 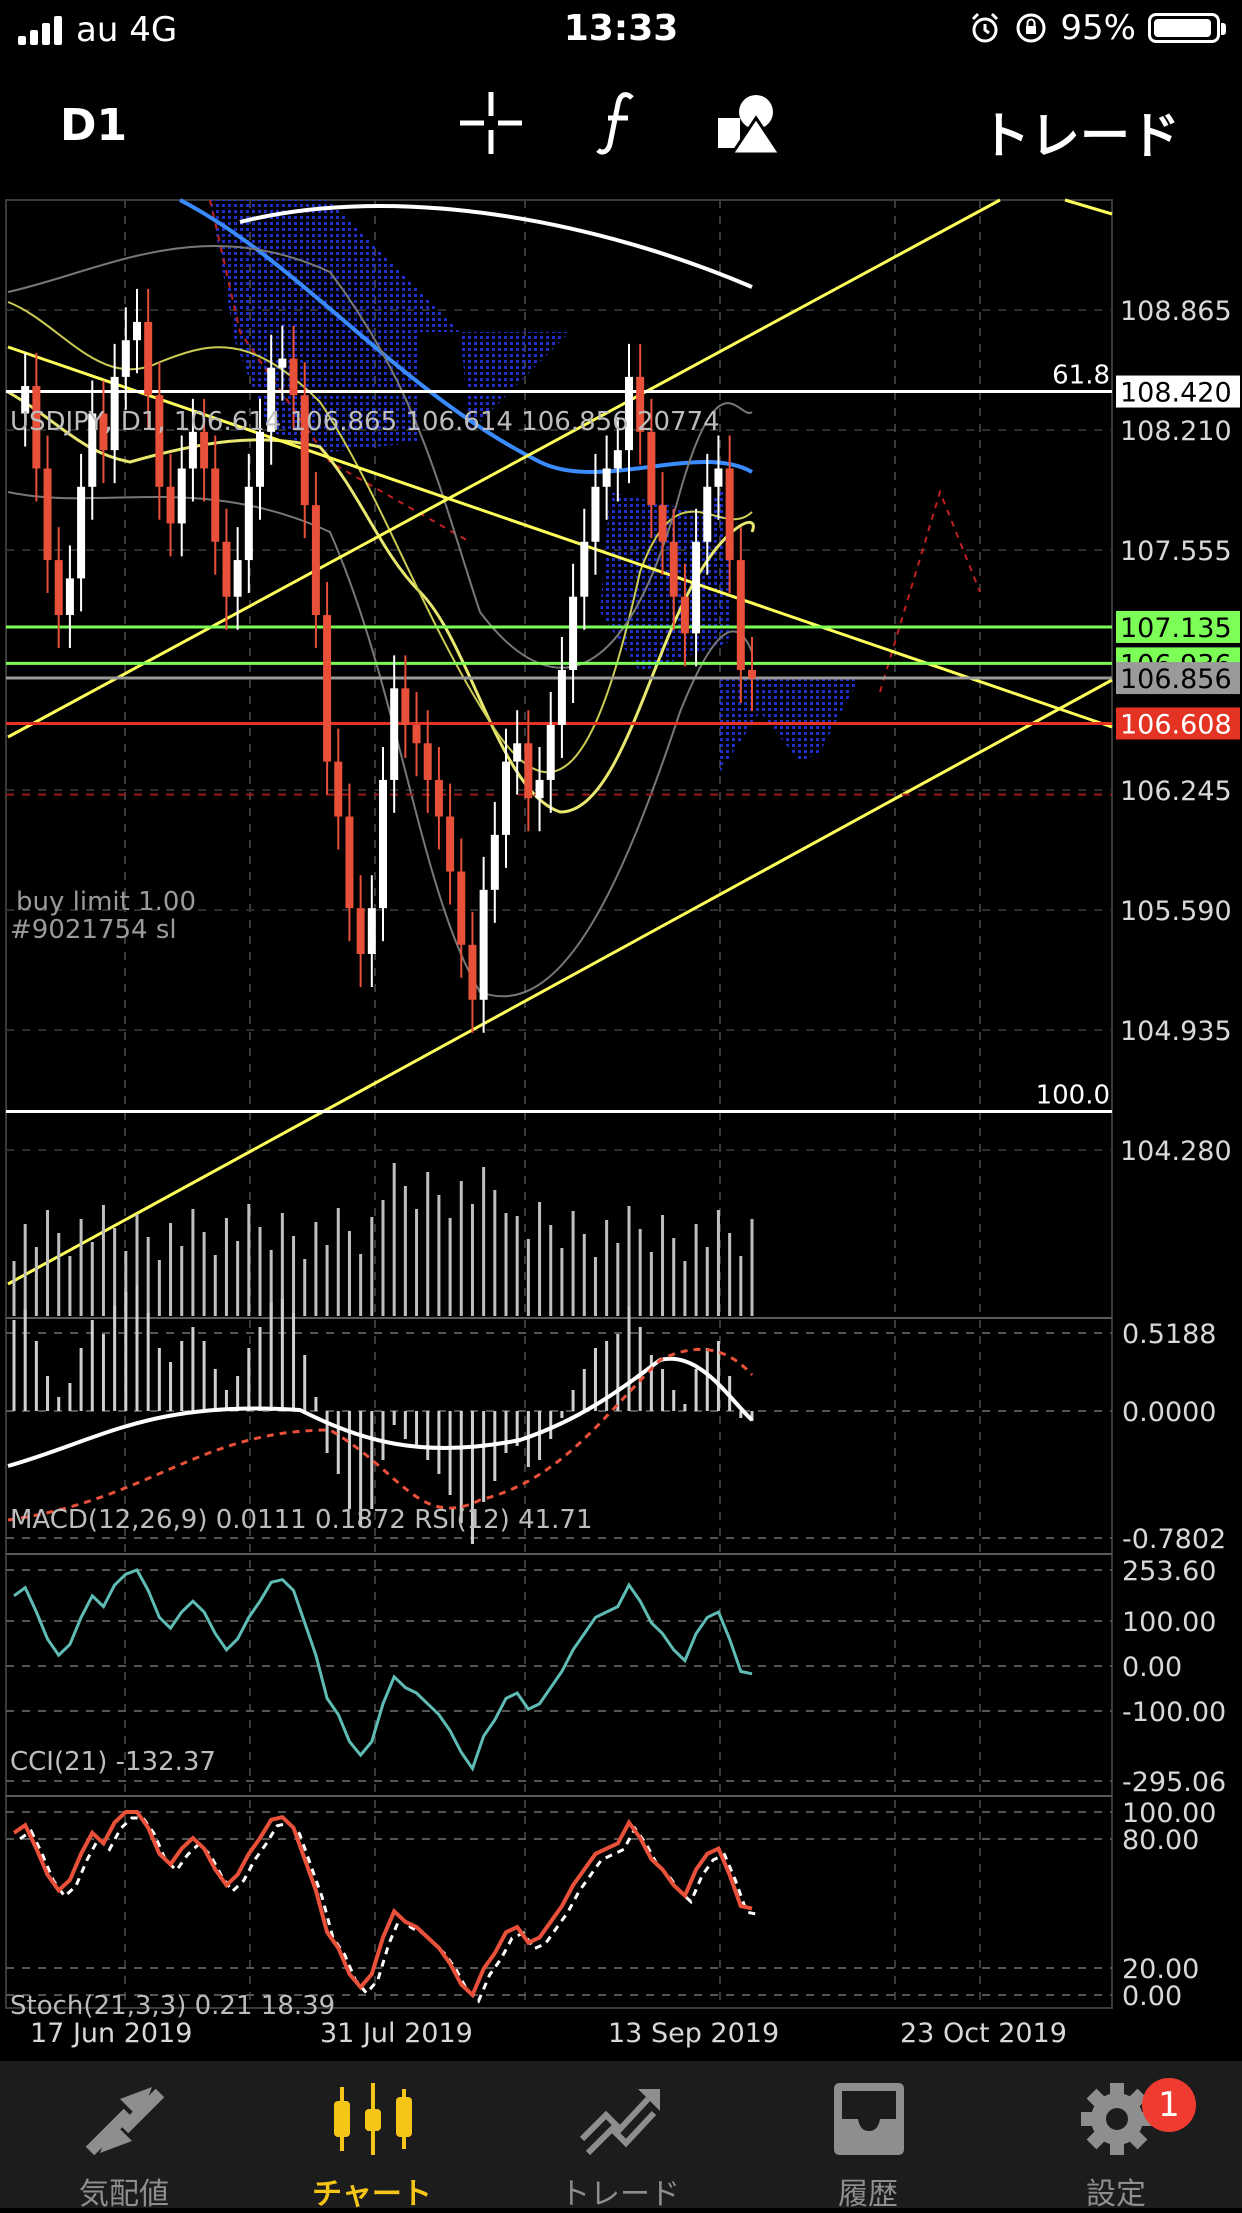 What do you see at coordinates (1169, 1622) in the screenshot?
I see `pane-tick: 100.00` at bounding box center [1169, 1622].